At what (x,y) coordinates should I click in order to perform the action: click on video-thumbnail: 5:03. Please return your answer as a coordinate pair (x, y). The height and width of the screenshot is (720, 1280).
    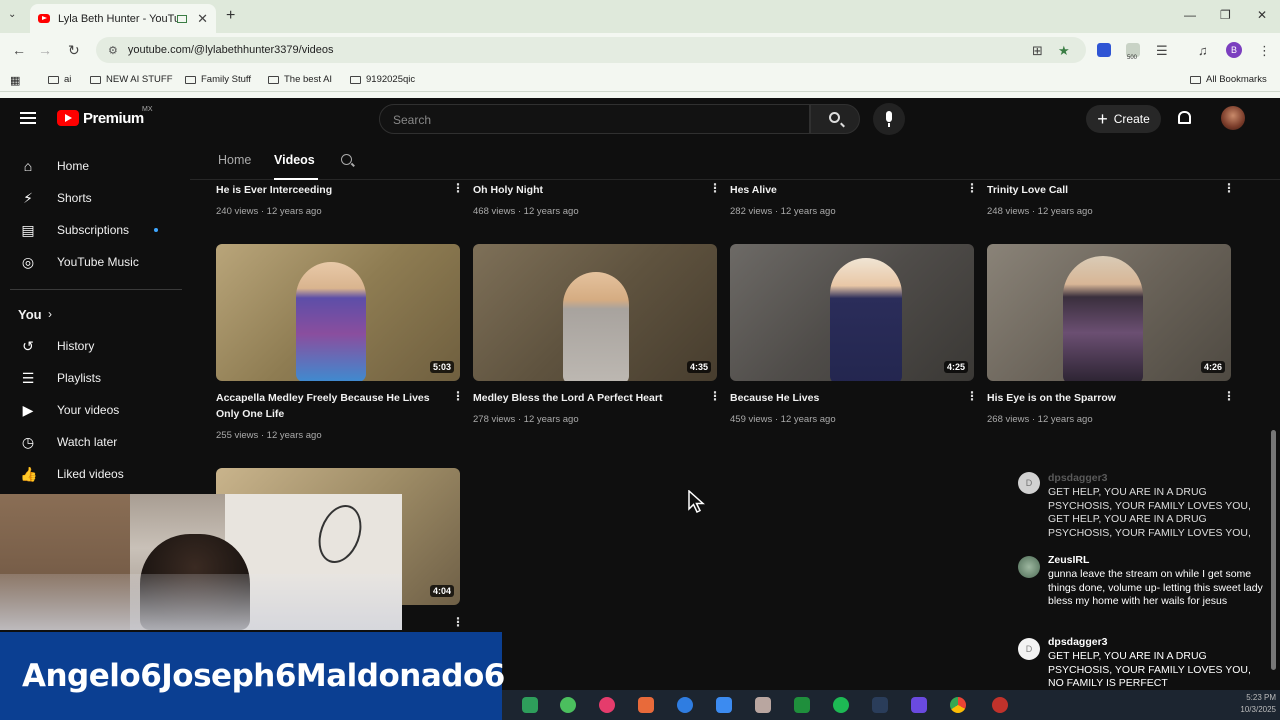
    Looking at the image, I should click on (338, 312).